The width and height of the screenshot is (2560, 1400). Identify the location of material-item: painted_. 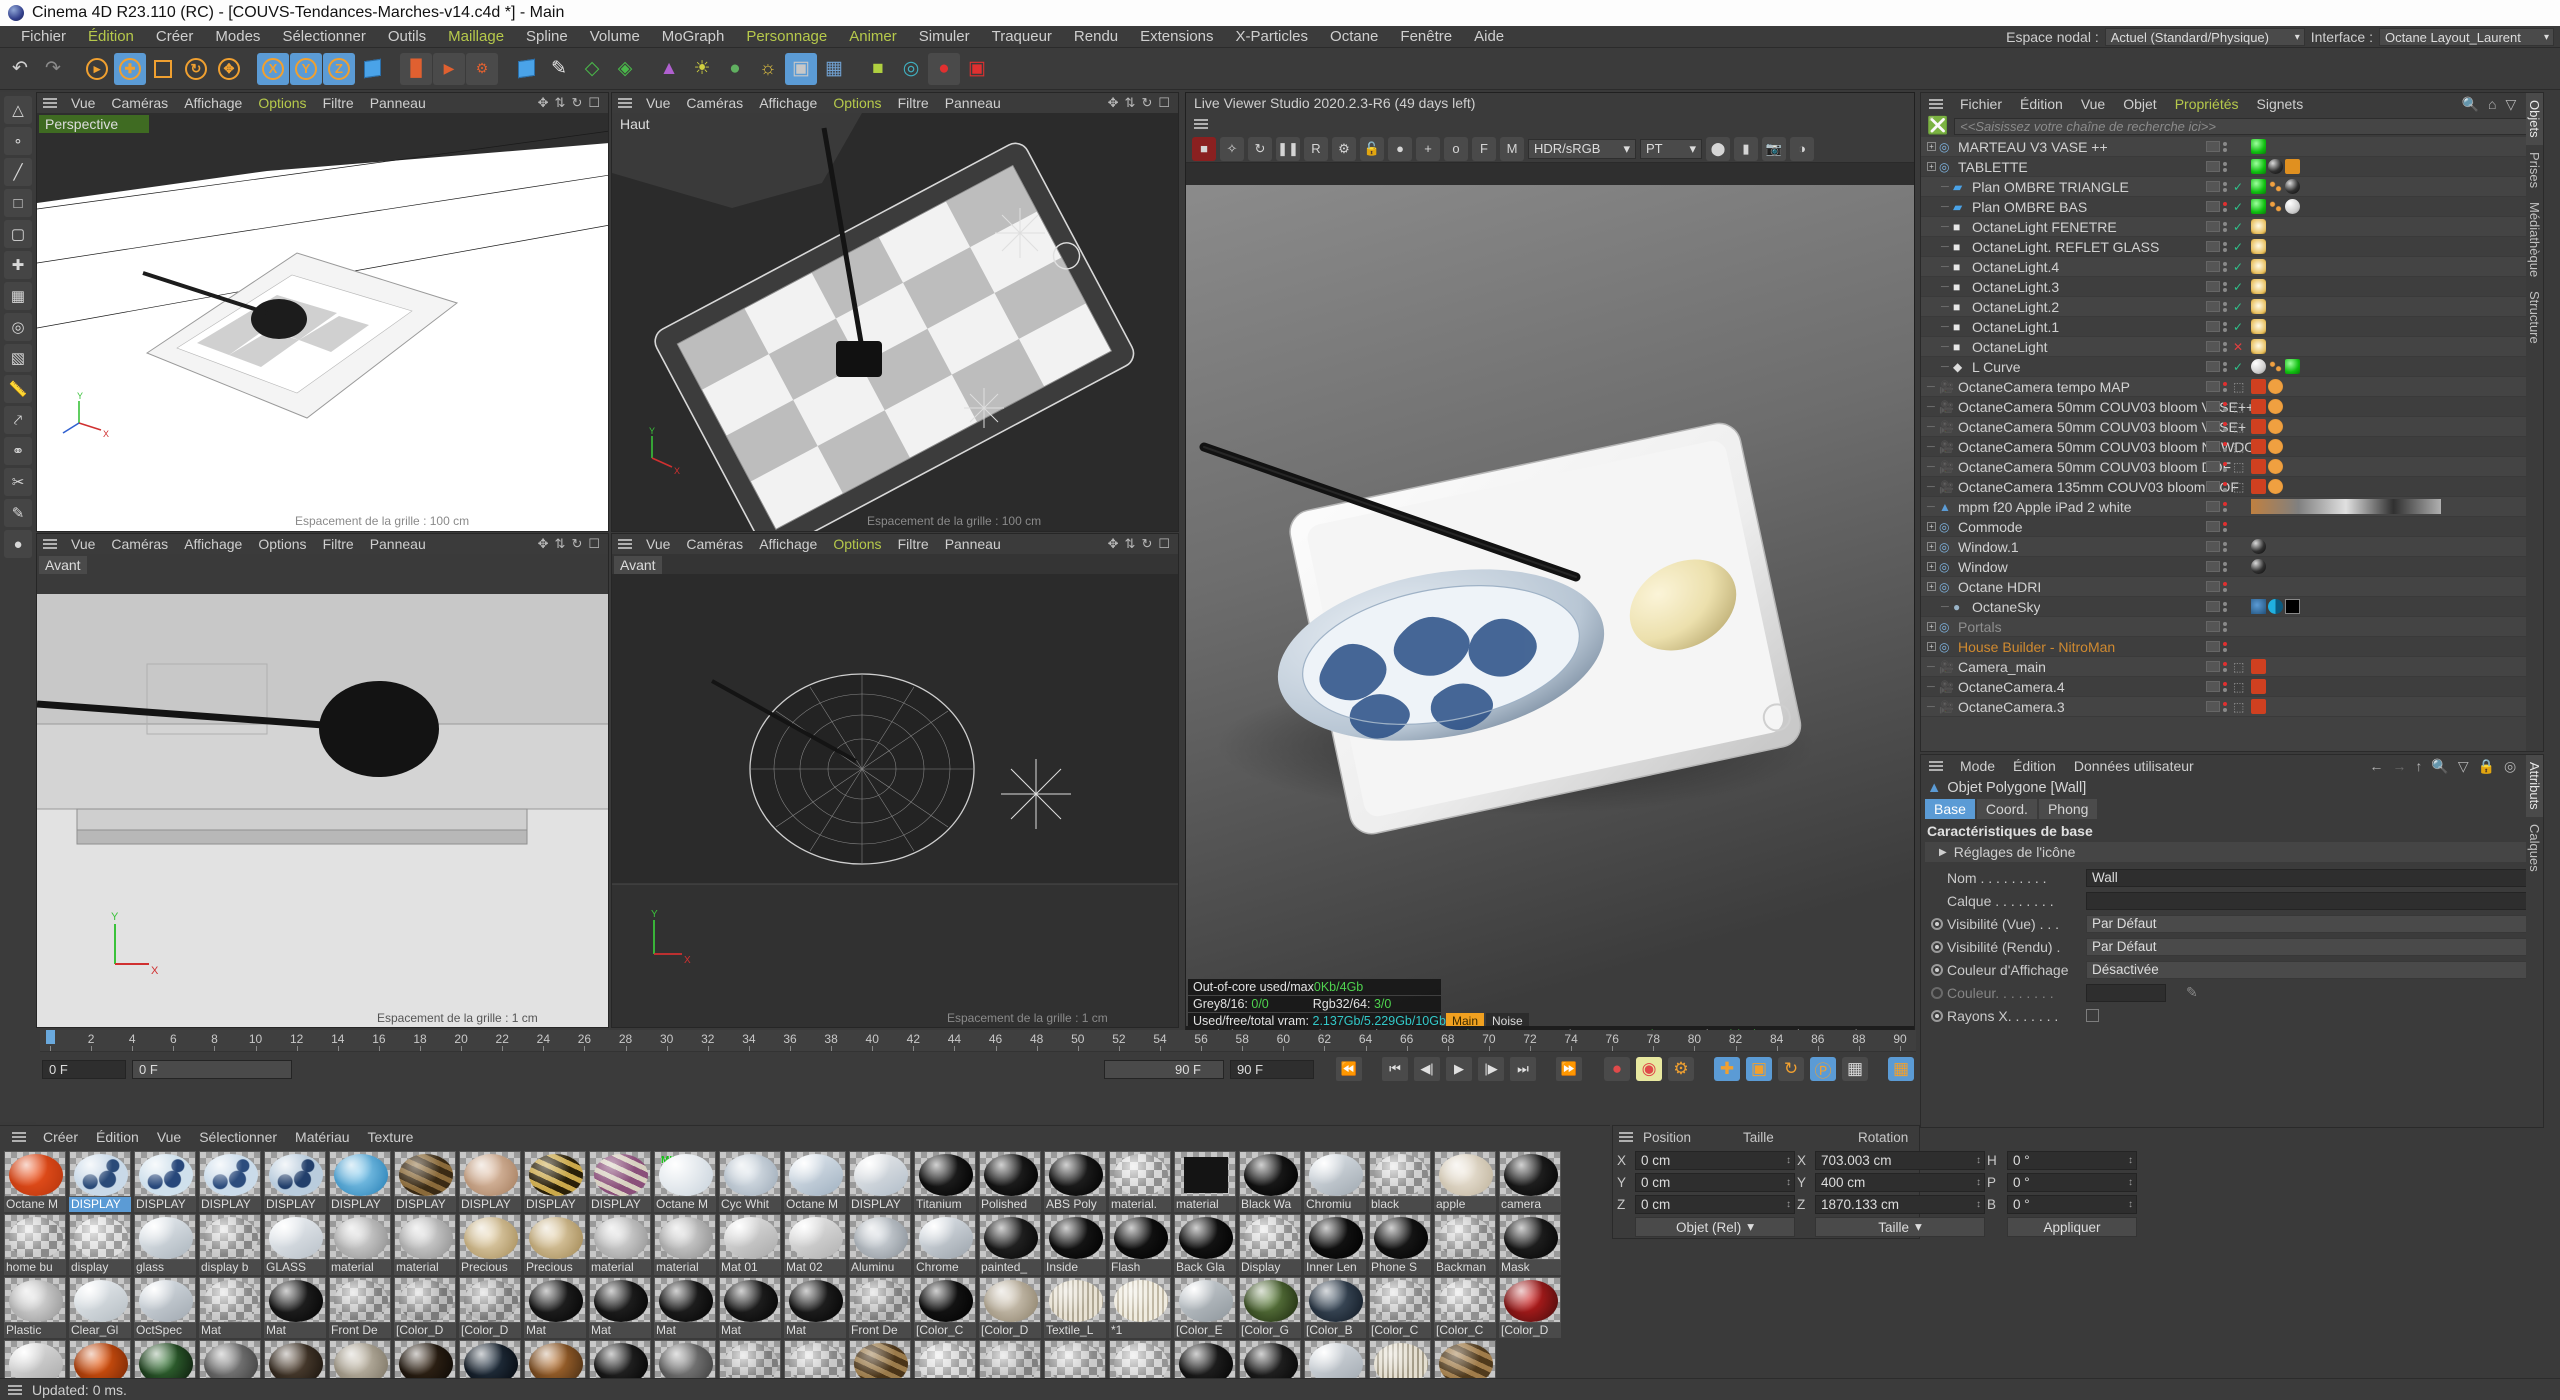
(1010, 1244).